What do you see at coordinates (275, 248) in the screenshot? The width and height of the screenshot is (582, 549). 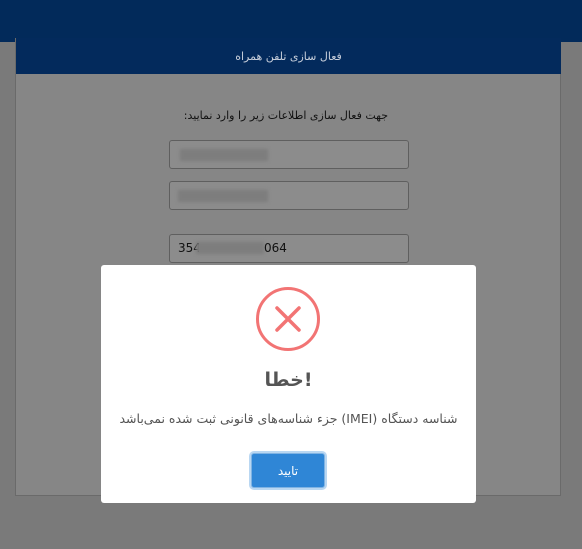 I see `imei-suffix: 064` at bounding box center [275, 248].